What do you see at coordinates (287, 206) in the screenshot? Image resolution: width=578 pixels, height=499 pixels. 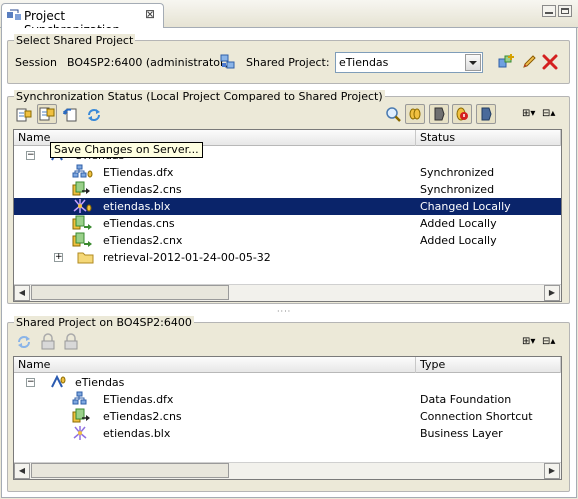 I see `table-row-selected: etiendas.blx Changed Locally` at bounding box center [287, 206].